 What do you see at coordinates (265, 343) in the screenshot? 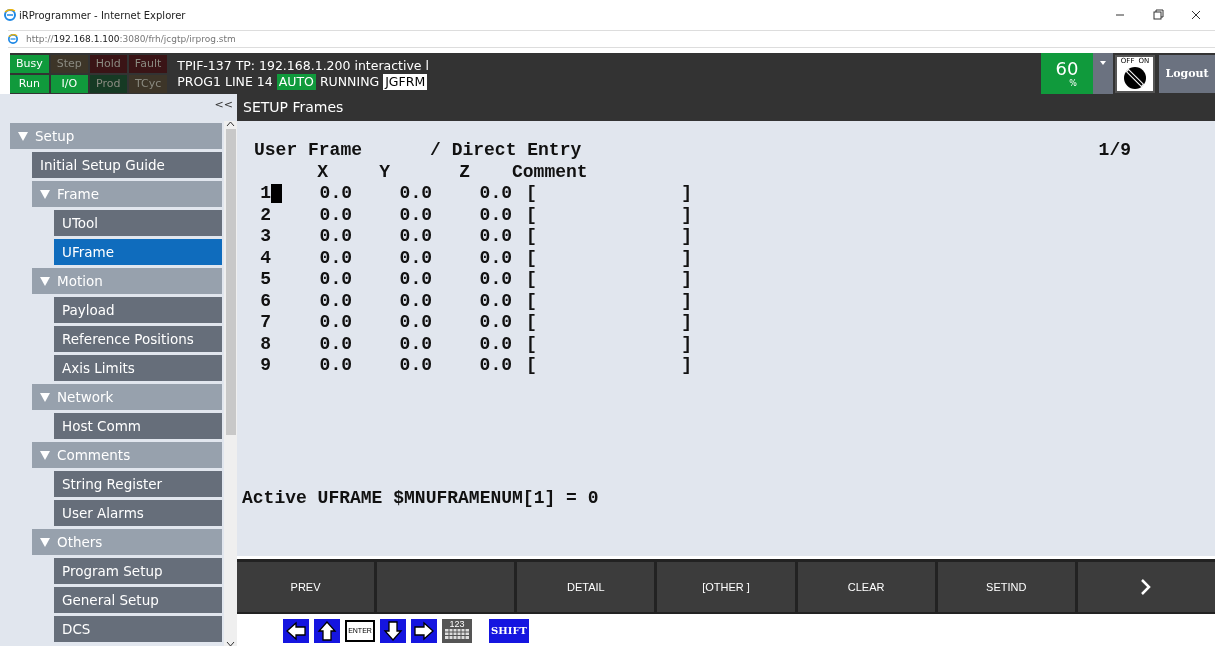
I see `row-number: 8` at bounding box center [265, 343].